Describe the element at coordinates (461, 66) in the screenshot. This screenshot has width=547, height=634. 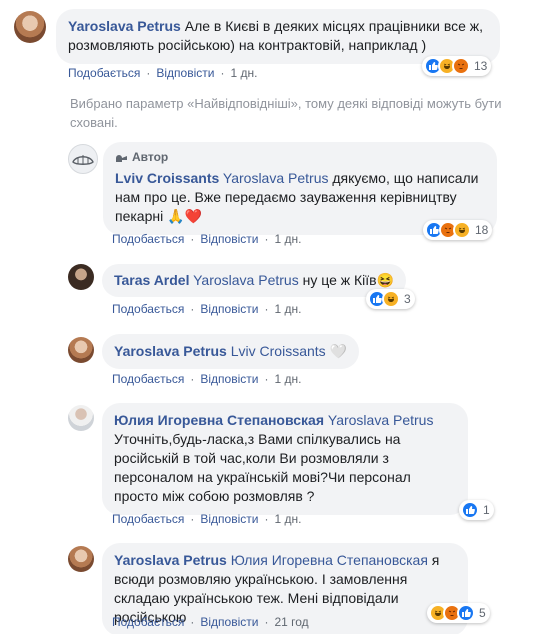
I see `angry-icon` at that location.